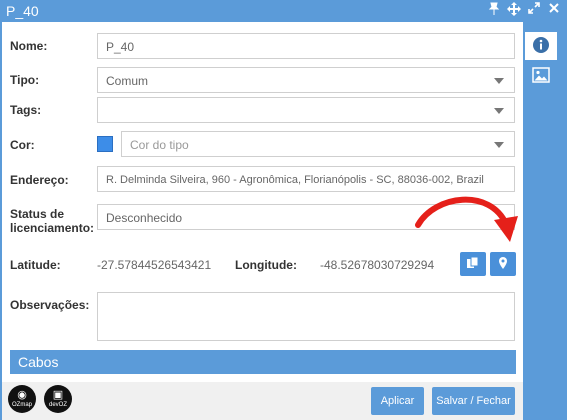 This screenshot has width=567, height=420. Describe the element at coordinates (38, 362) in the screenshot. I see `cabos-section-title: Cabos` at that location.